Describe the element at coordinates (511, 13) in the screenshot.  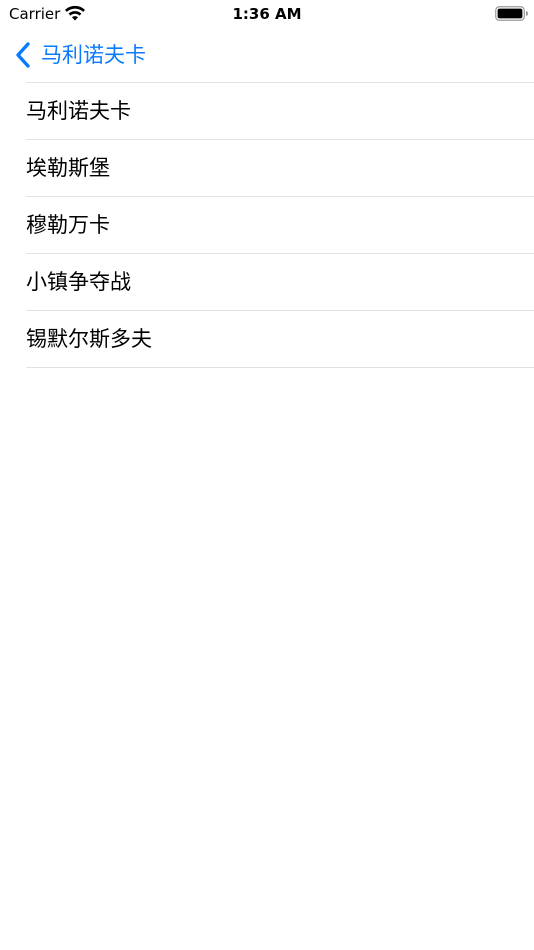
I see `battery-icon` at that location.